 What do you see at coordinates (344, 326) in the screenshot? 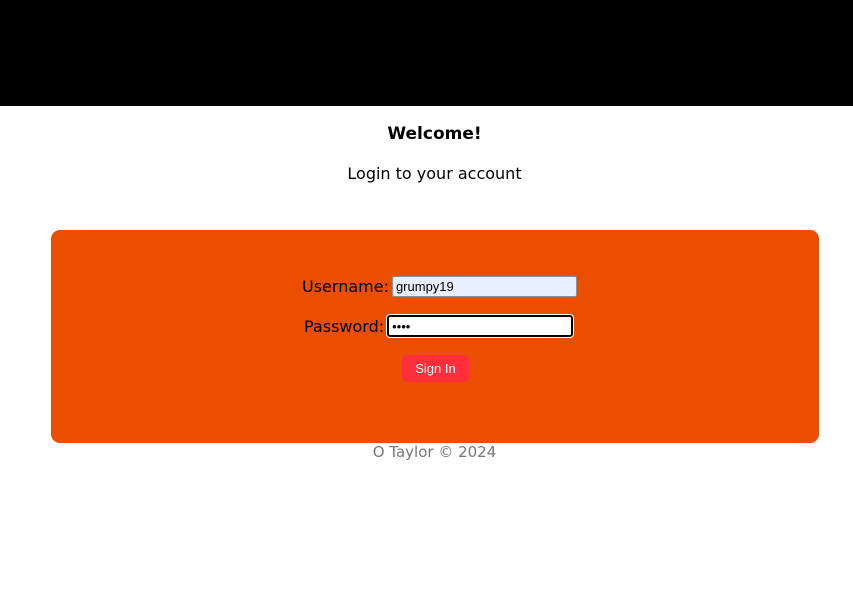
I see `password-label: Password:` at bounding box center [344, 326].